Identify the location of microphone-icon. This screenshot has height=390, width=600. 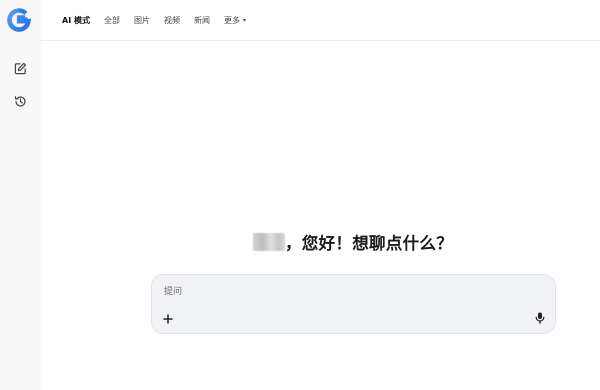
(540, 318).